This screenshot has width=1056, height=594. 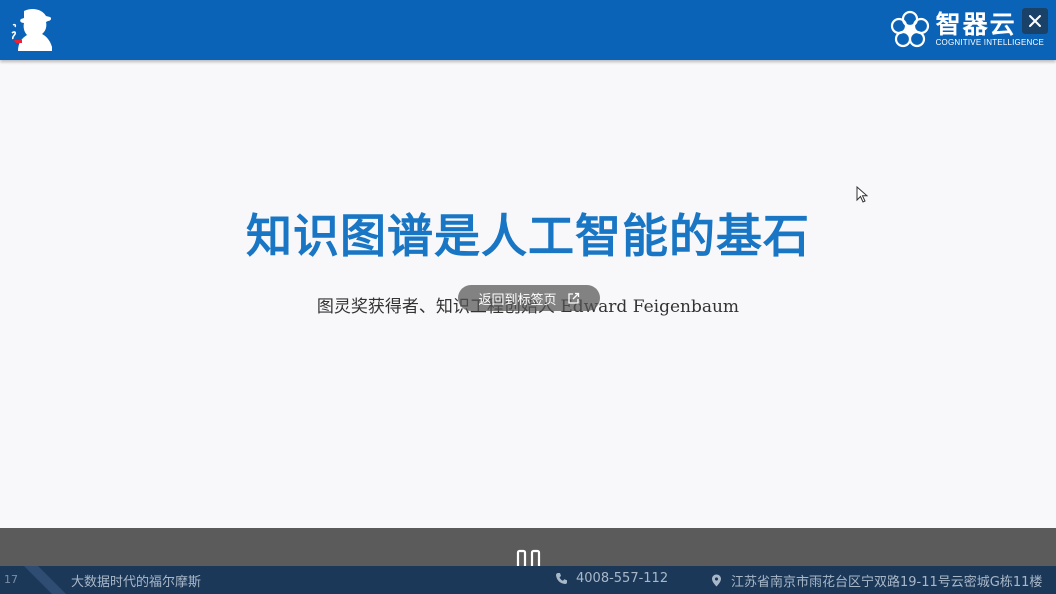 What do you see at coordinates (716, 580) in the screenshot?
I see `location-pin-icon` at bounding box center [716, 580].